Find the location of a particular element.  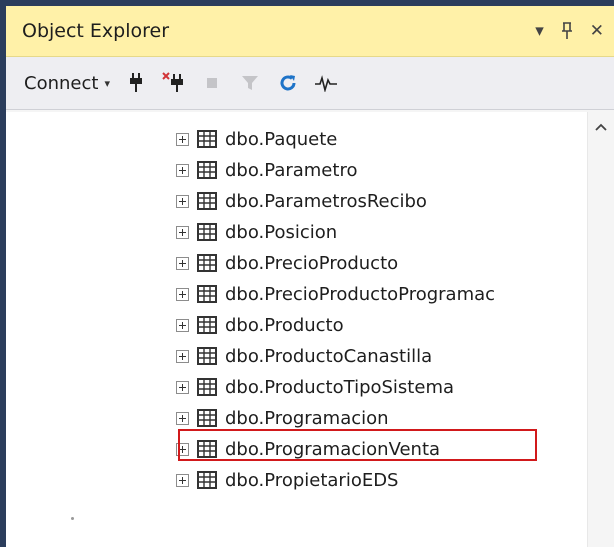

refresh-icon is located at coordinates (288, 83).